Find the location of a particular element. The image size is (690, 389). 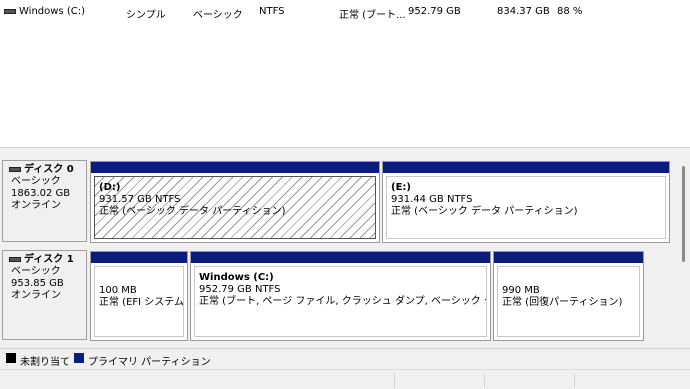

unallocated-swatch is located at coordinates (11, 358).